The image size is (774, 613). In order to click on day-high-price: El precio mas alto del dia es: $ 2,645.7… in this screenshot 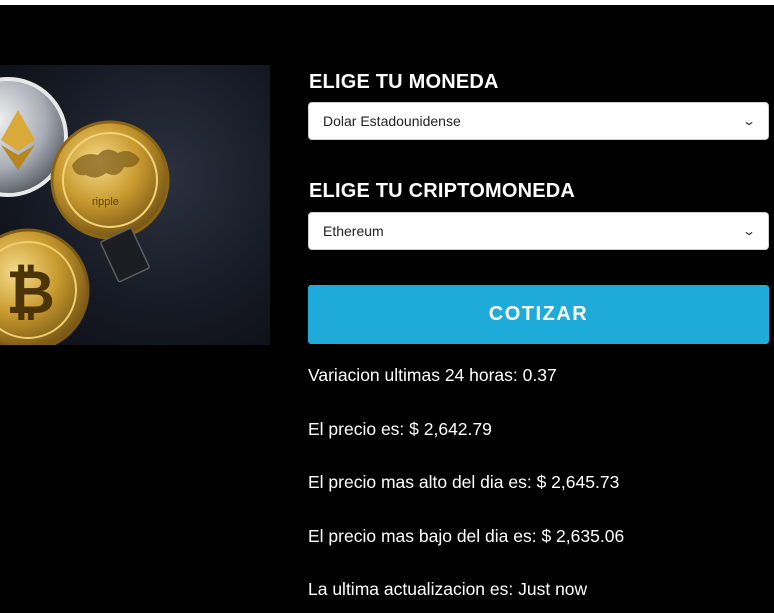, I will do `click(464, 482)`.